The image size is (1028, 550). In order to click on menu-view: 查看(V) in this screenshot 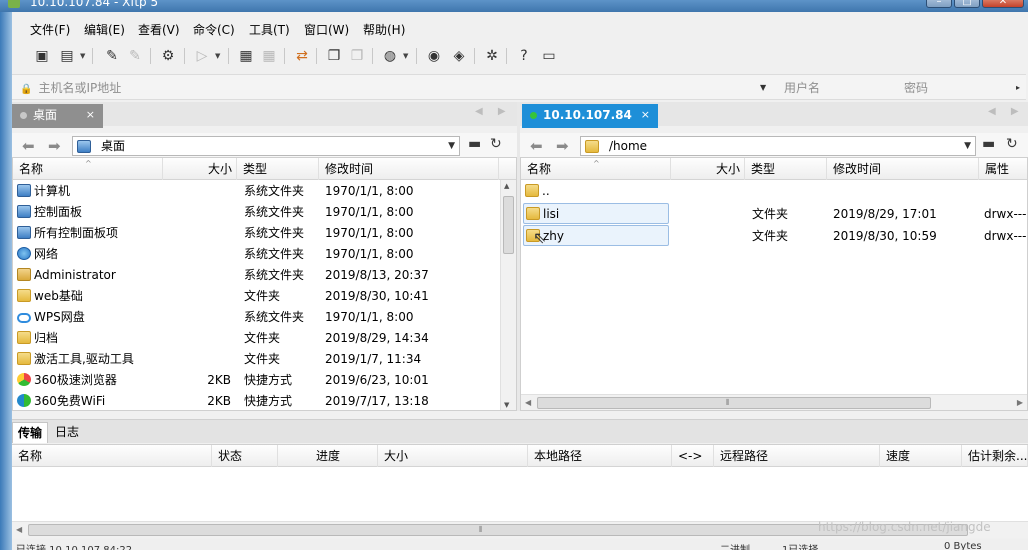, I will do `click(159, 29)`.